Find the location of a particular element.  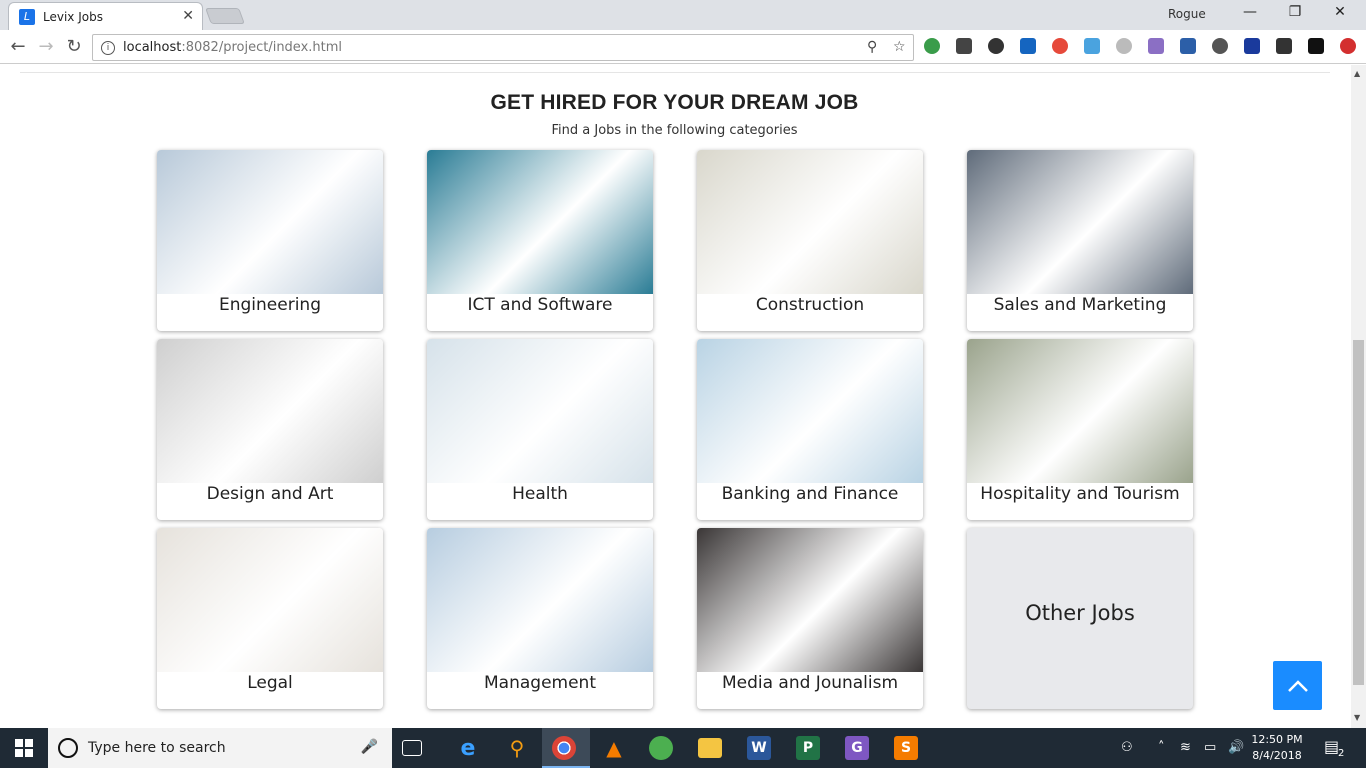

scroll-down-arrow-icon: ▼ is located at coordinates (1357, 717).